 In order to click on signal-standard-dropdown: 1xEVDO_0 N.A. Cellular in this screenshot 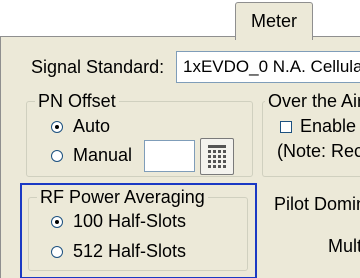, I will do `click(268, 67)`.